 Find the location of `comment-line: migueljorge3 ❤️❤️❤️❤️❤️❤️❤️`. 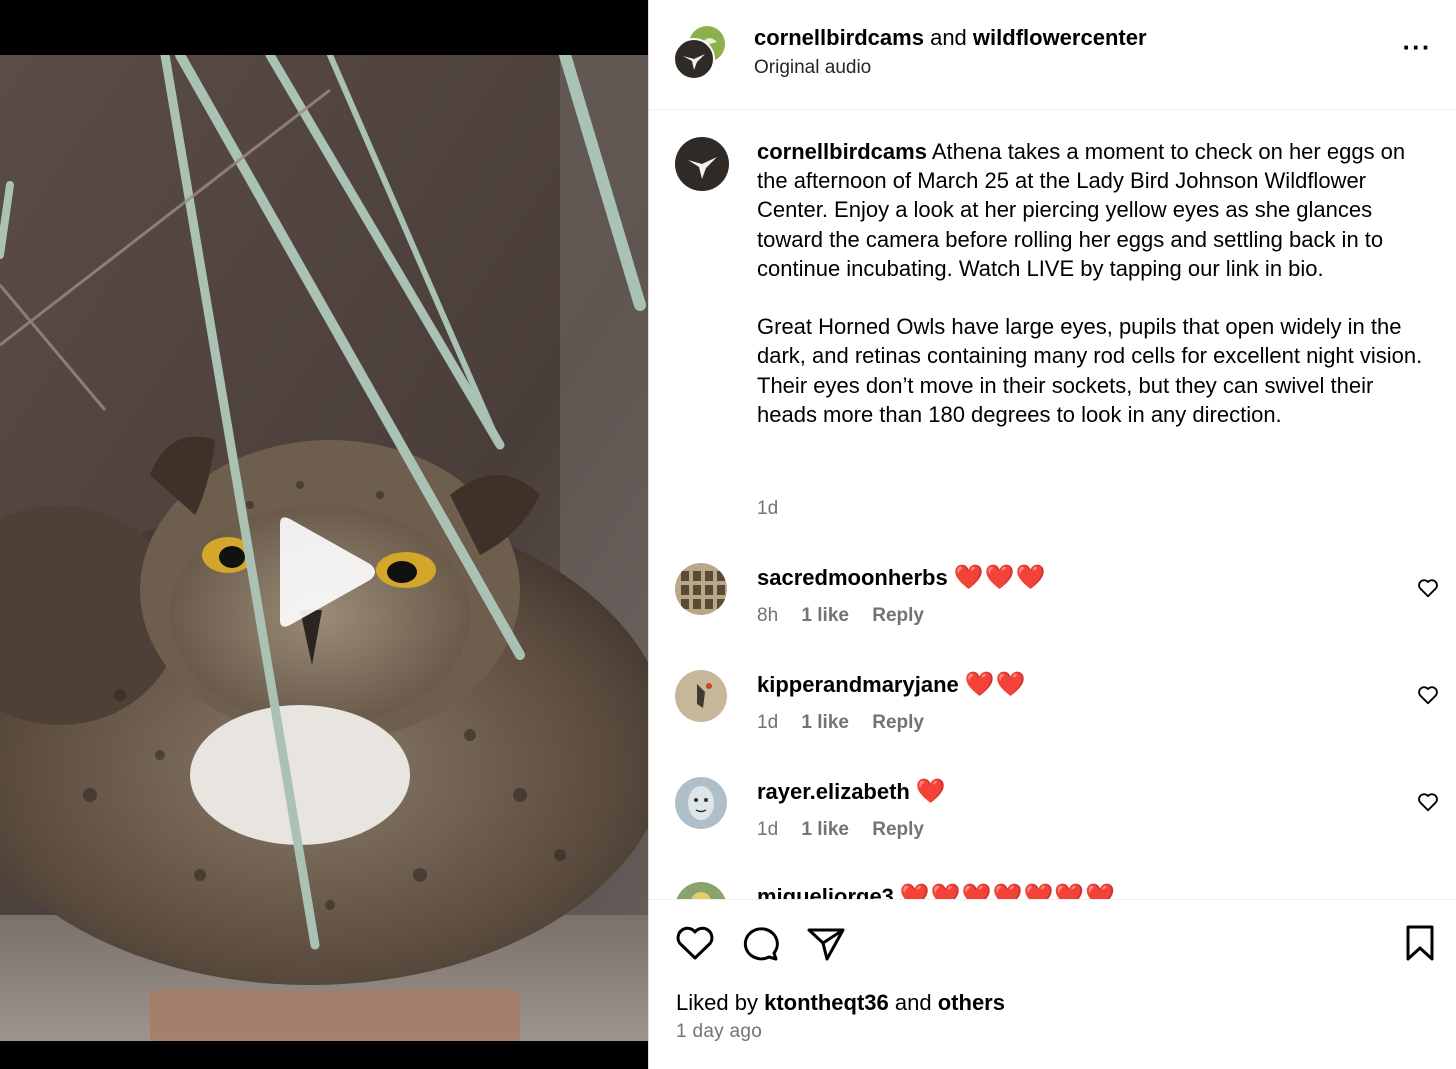

comment-line: migueljorge3 ❤️❤️❤️❤️❤️❤️❤️ is located at coordinates (936, 890).